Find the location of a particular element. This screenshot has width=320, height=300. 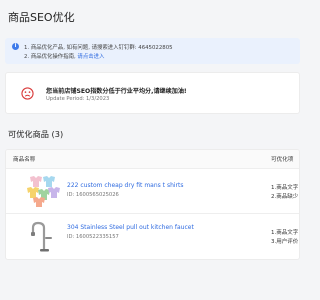

notice-line-2: 2. 商品优化操作指南, 请点击进入 is located at coordinates (64, 56).